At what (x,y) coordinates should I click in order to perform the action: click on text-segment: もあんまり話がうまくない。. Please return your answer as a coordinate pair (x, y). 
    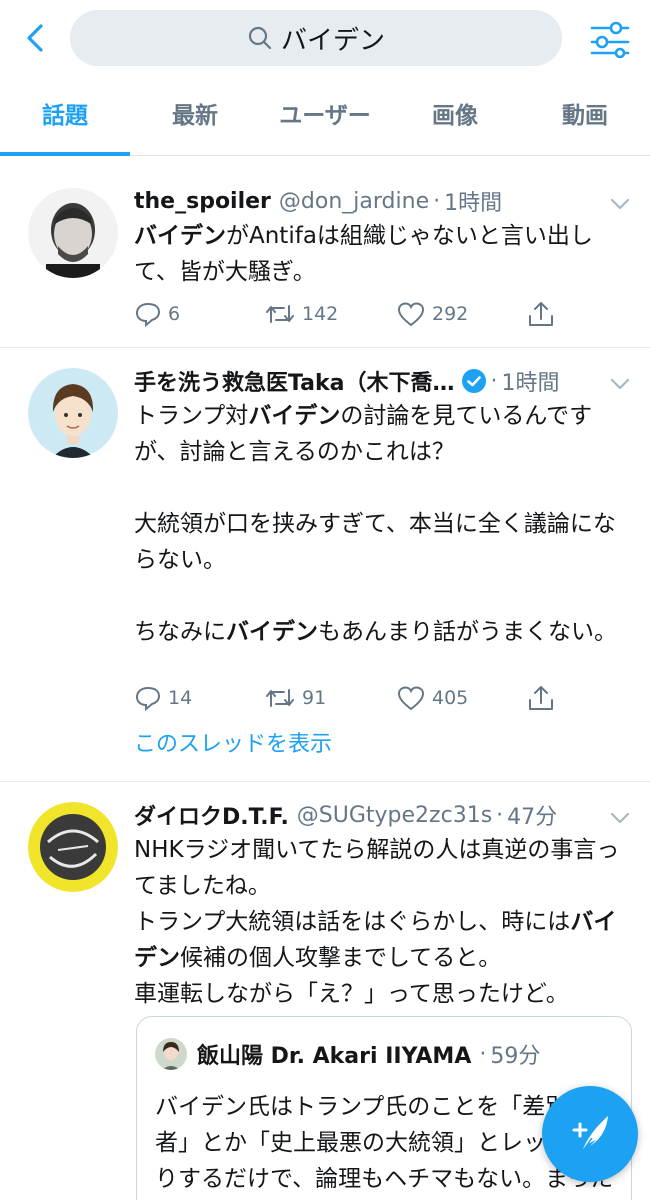
    Looking at the image, I should click on (467, 632).